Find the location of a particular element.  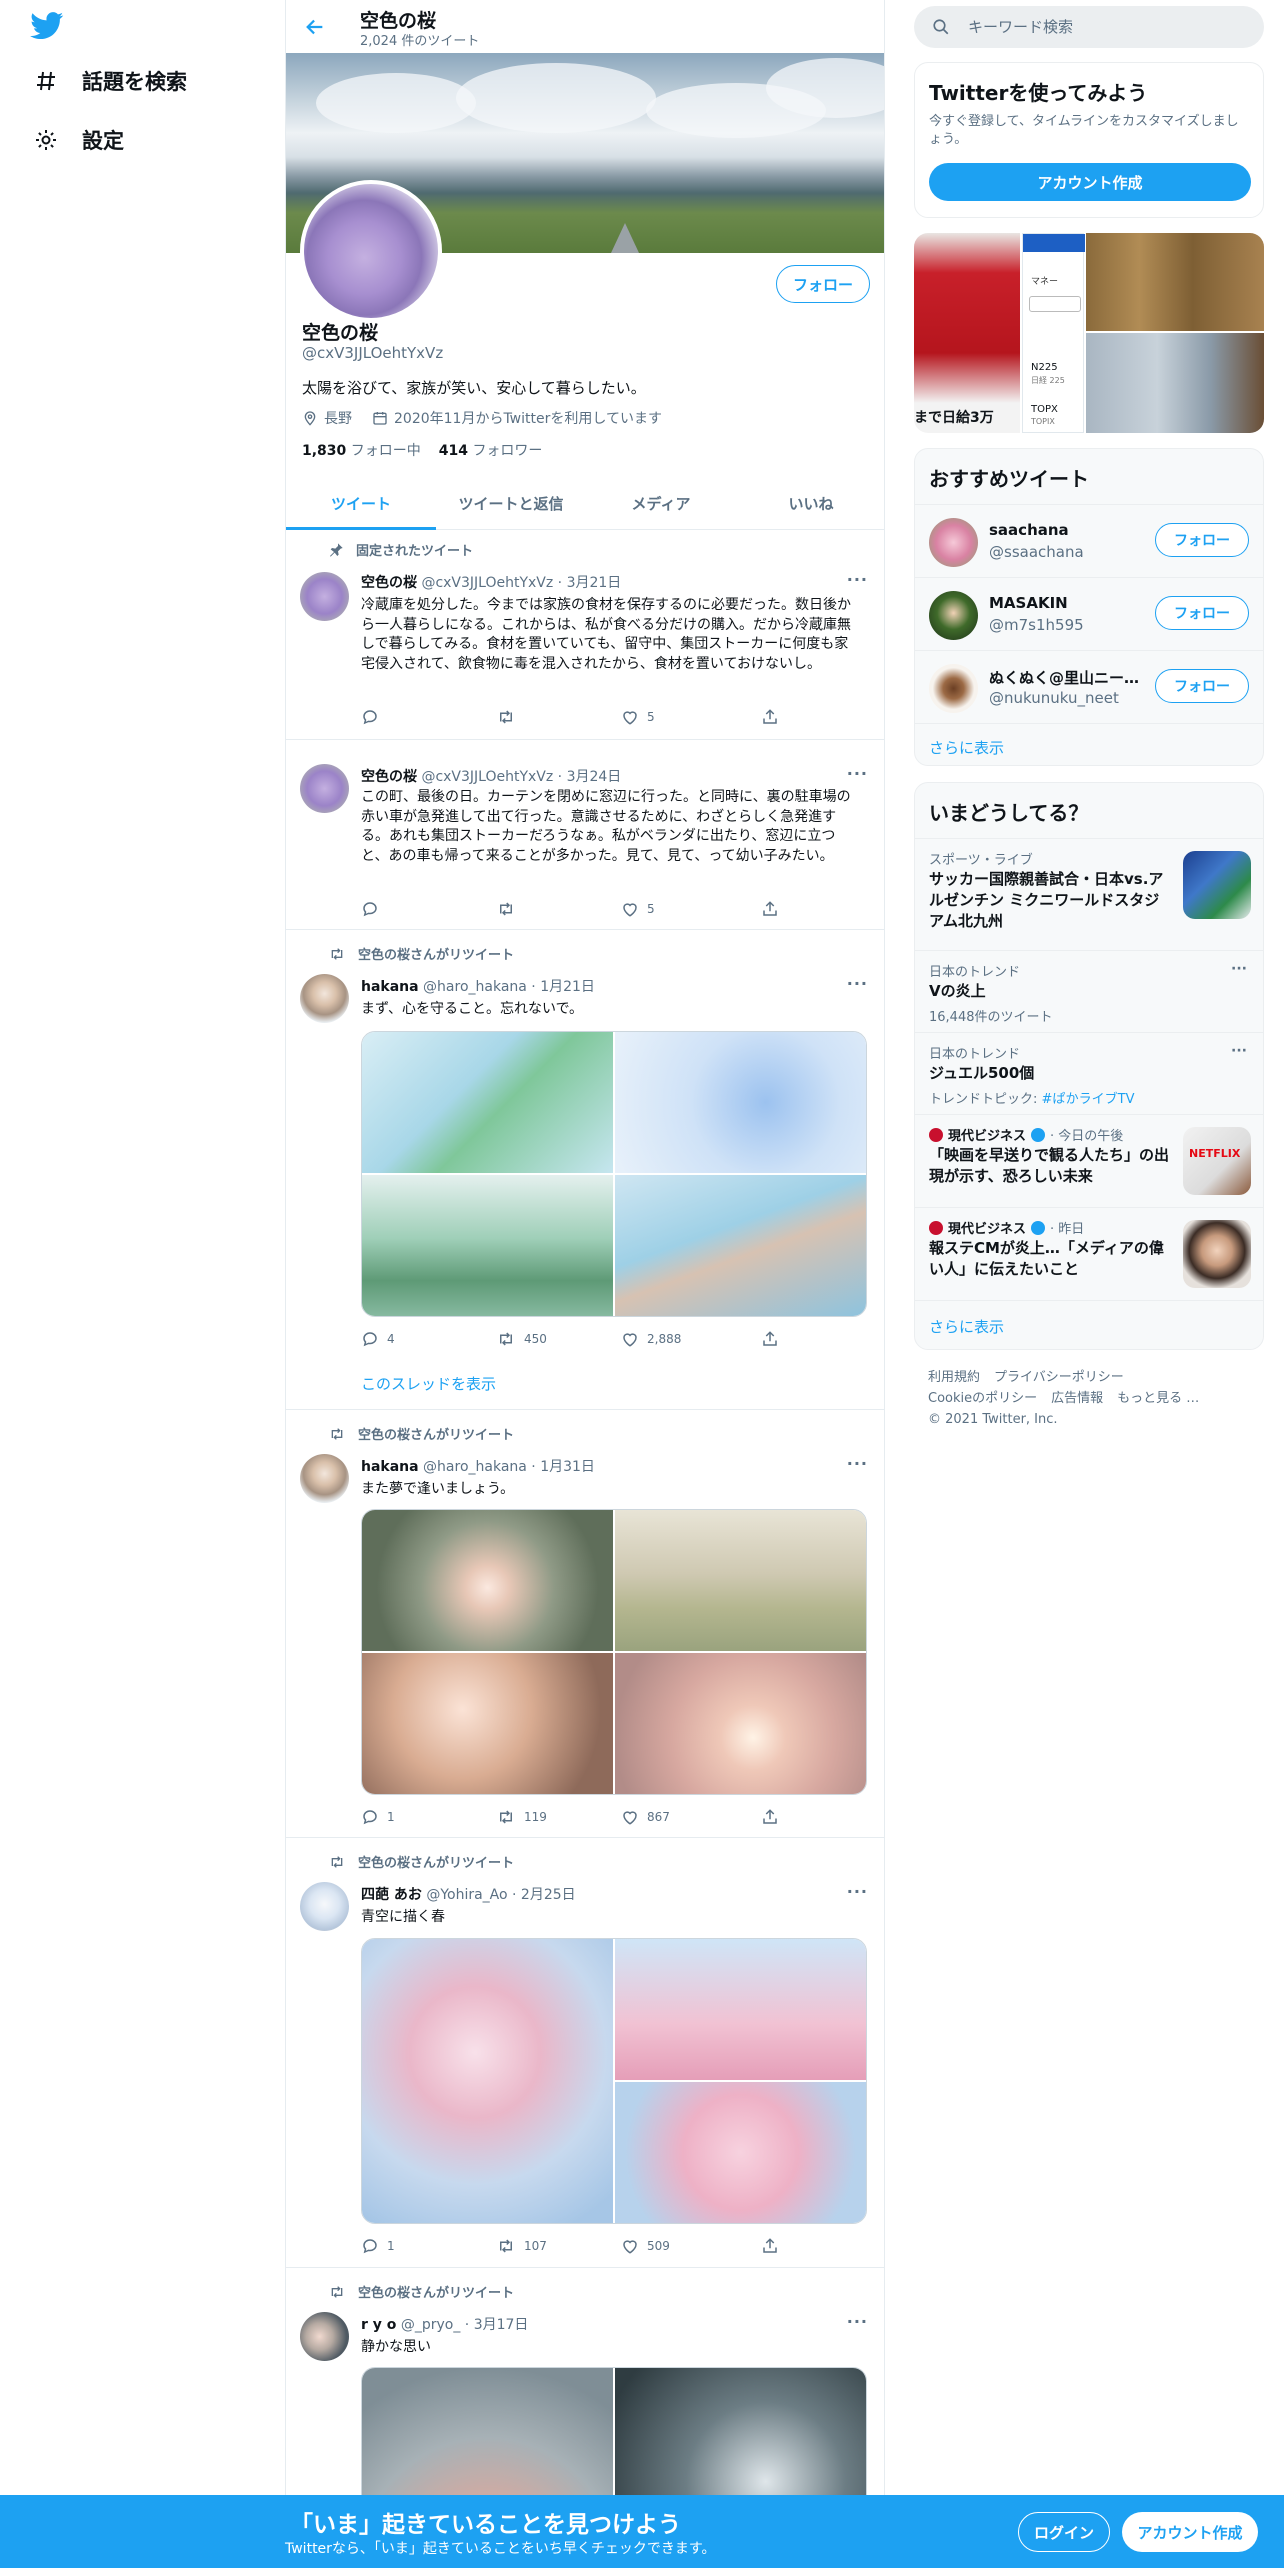

login-button: ログイン is located at coordinates (1064, 2532).